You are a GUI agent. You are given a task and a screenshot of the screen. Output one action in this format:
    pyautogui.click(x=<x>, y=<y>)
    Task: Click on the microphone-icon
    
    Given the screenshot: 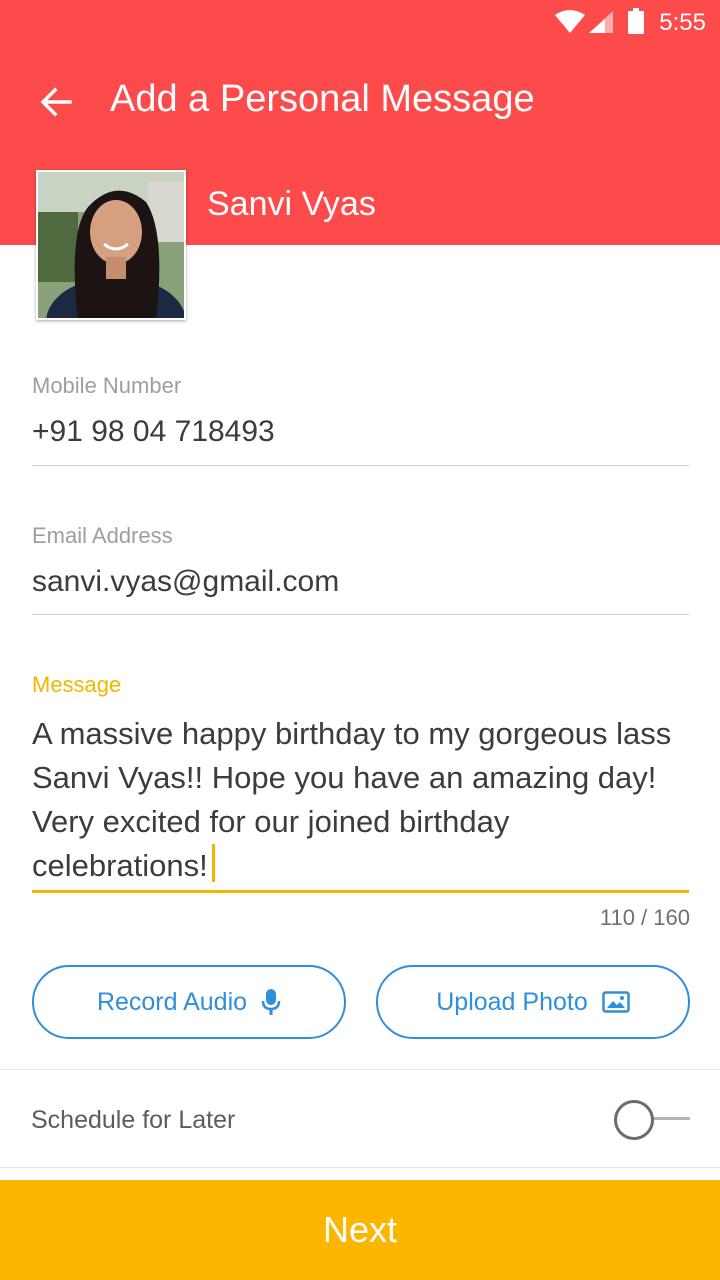 What is the action you would take?
    pyautogui.click(x=271, y=1002)
    